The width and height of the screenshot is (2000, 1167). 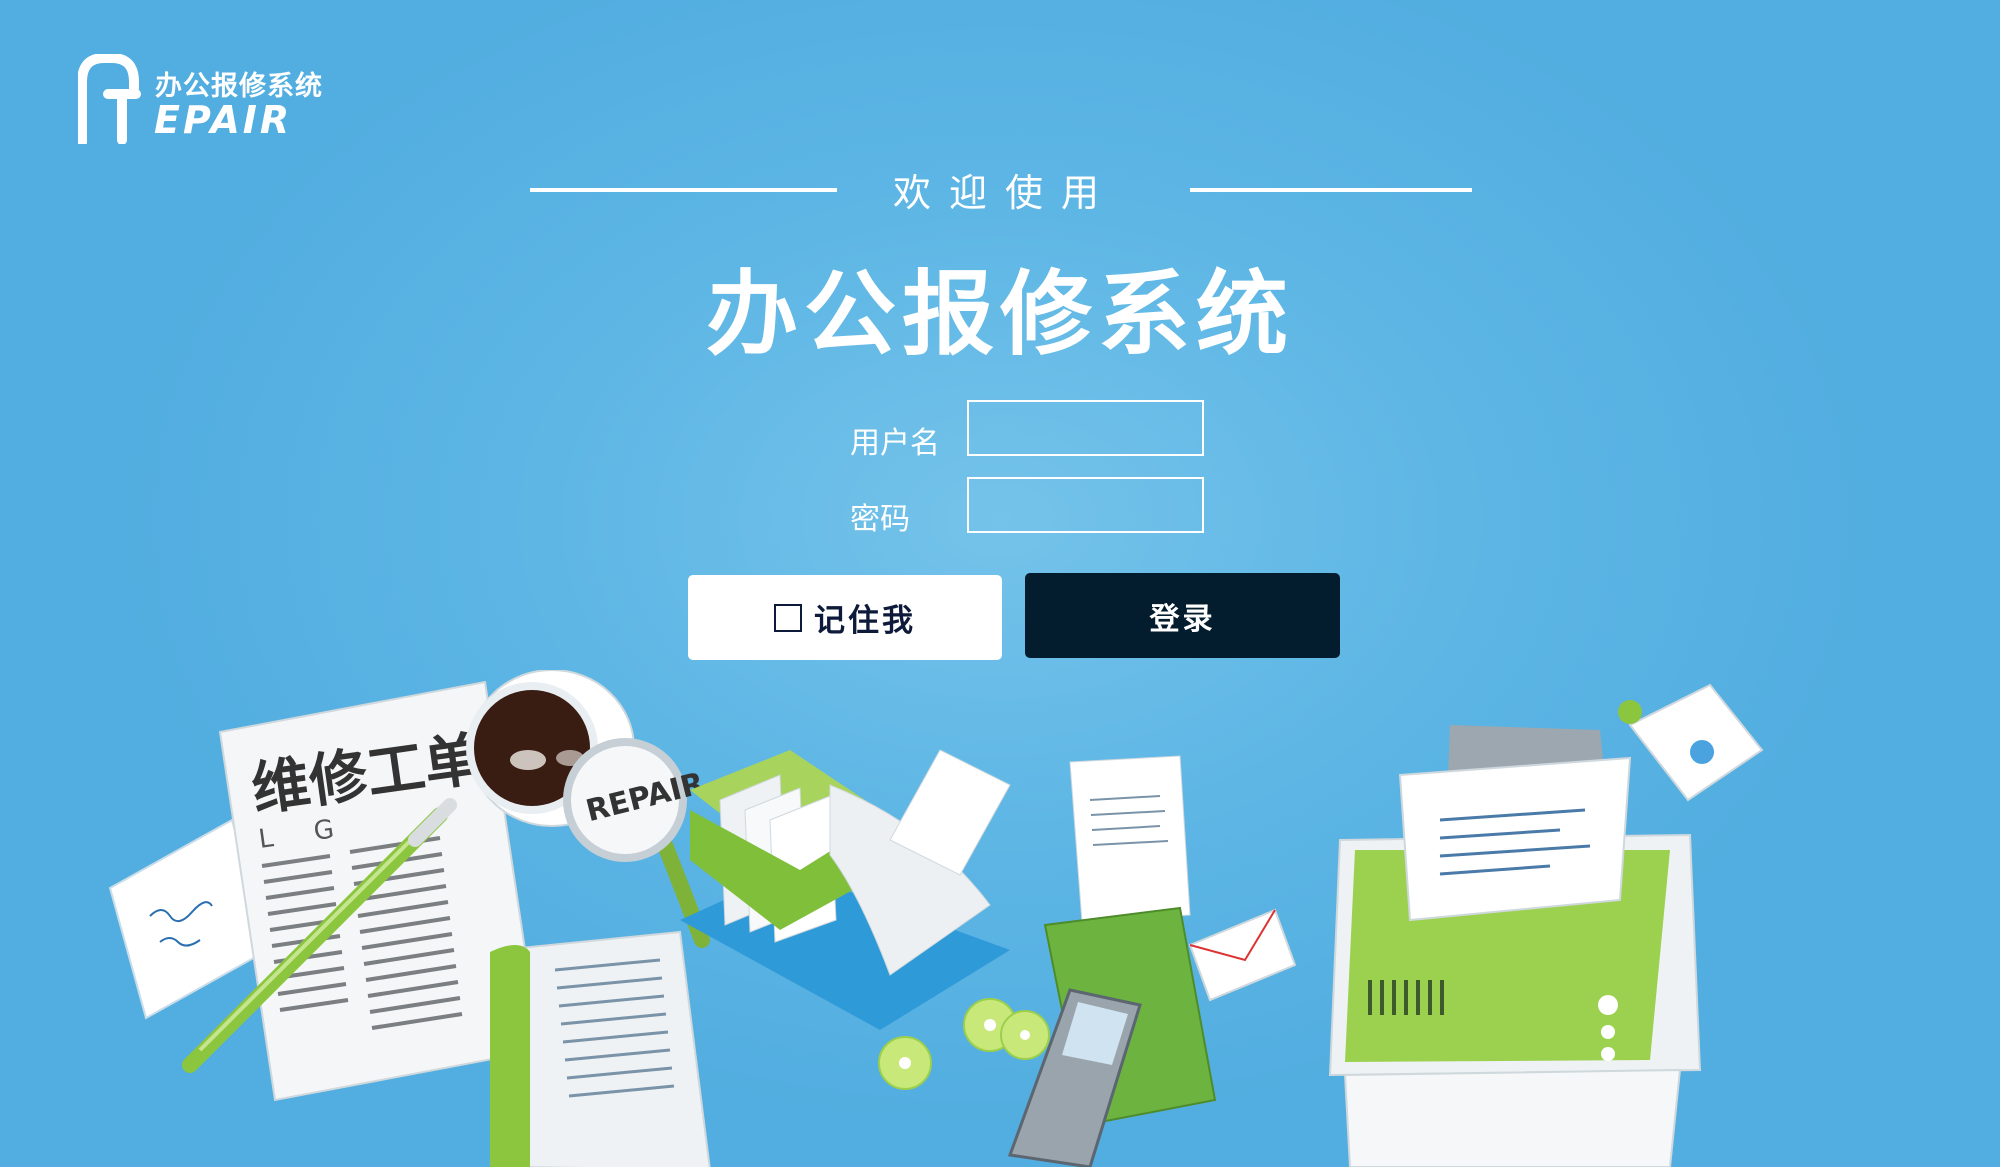 What do you see at coordinates (865, 621) in the screenshot?
I see `remember-me-label: 记住我` at bounding box center [865, 621].